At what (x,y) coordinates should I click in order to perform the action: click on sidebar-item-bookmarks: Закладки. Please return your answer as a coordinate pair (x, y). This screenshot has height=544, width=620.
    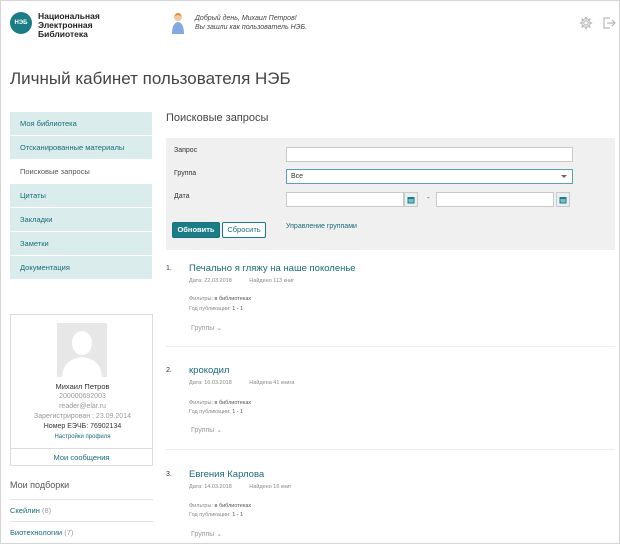
    Looking at the image, I should click on (81, 220).